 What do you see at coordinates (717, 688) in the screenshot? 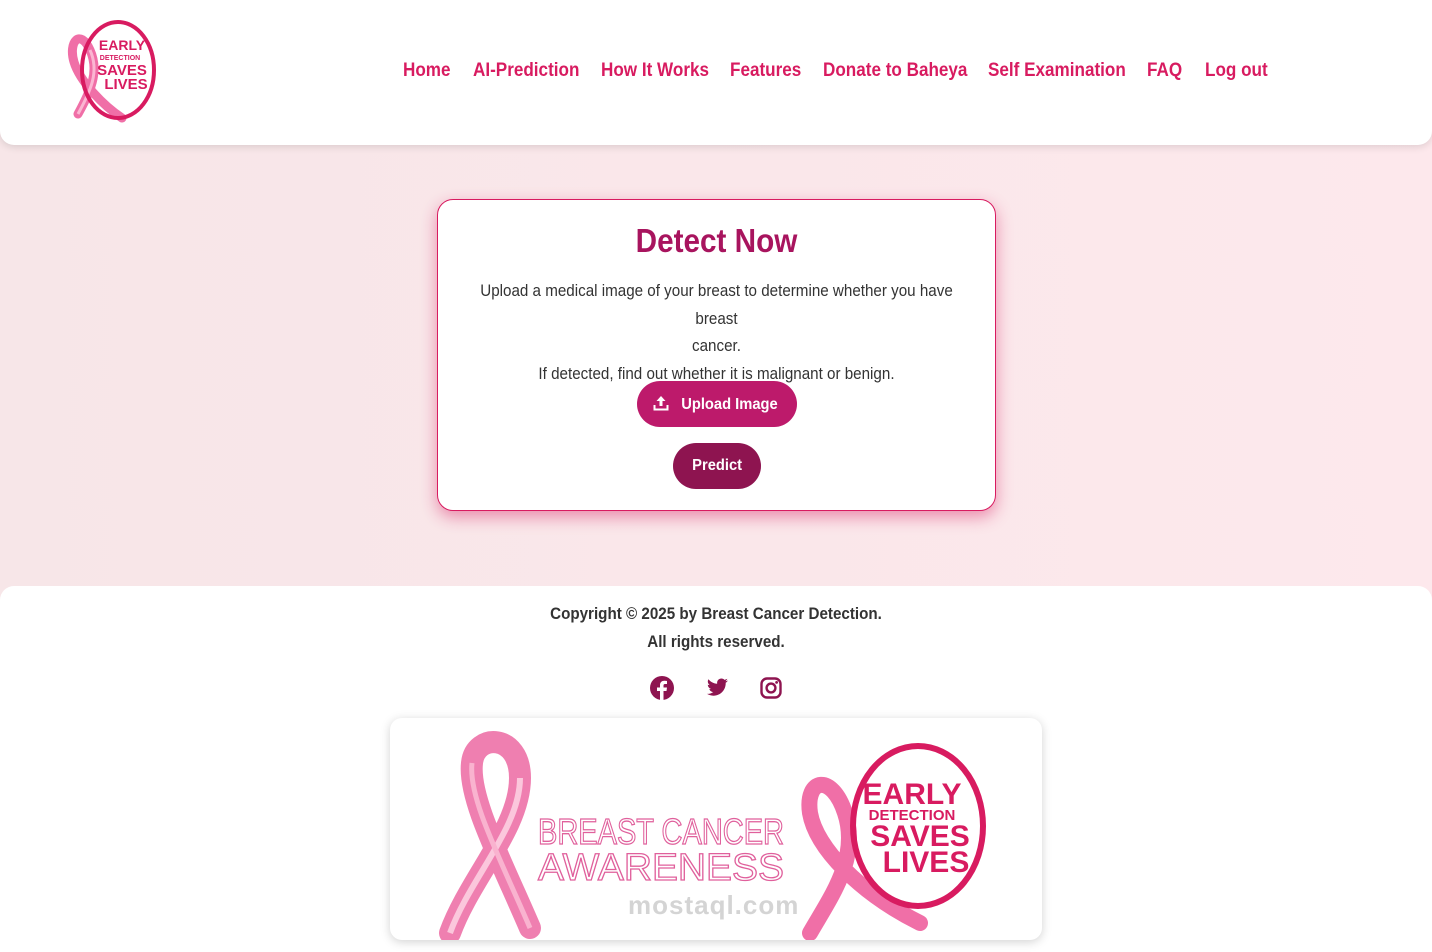
I see `twitter-icon` at bounding box center [717, 688].